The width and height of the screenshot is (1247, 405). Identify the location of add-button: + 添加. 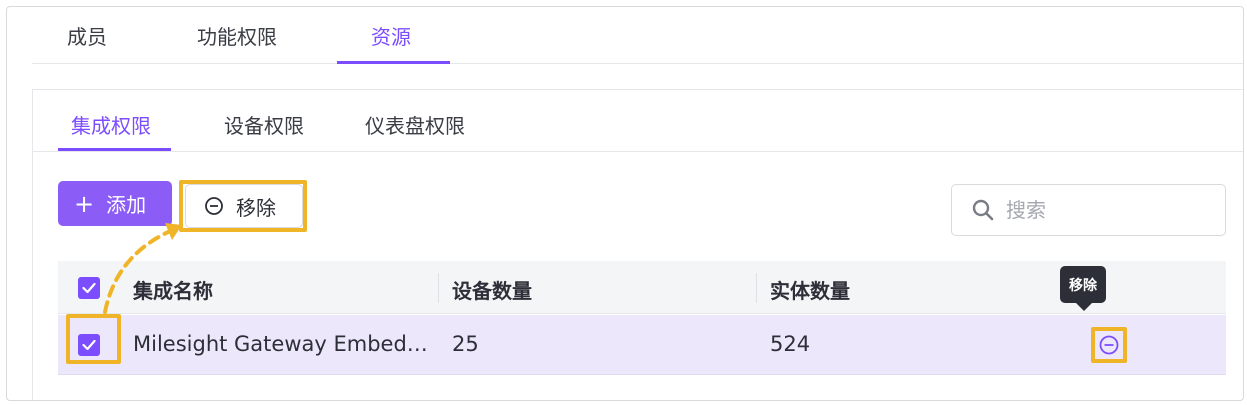
(115, 203).